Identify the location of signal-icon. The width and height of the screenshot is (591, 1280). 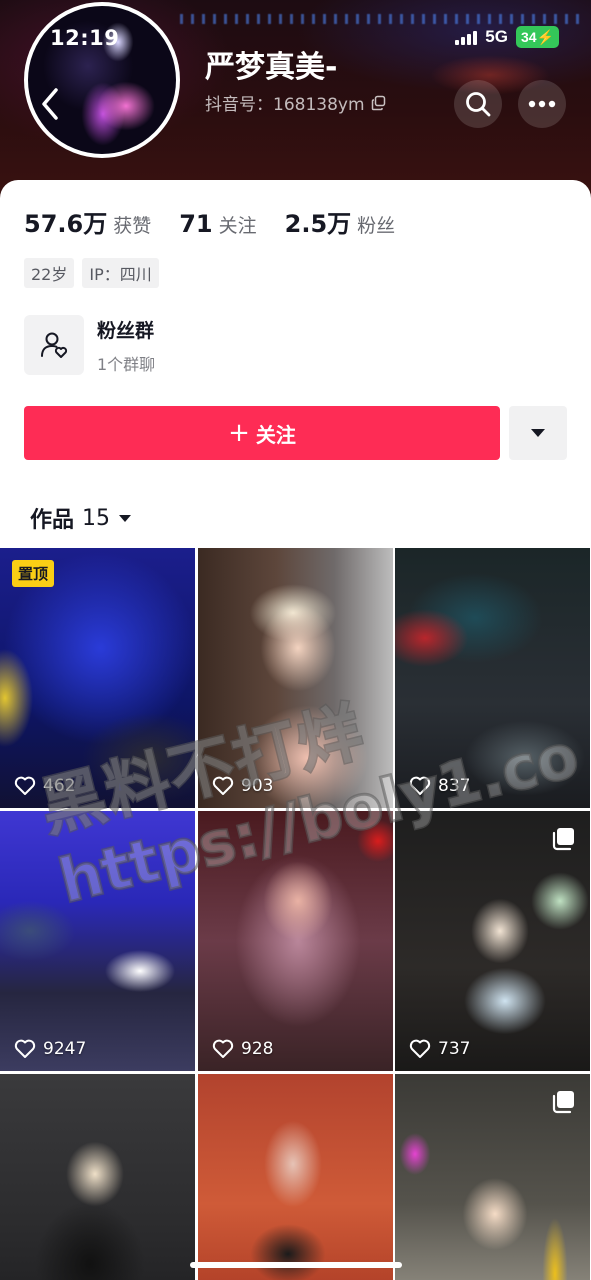
(466, 37).